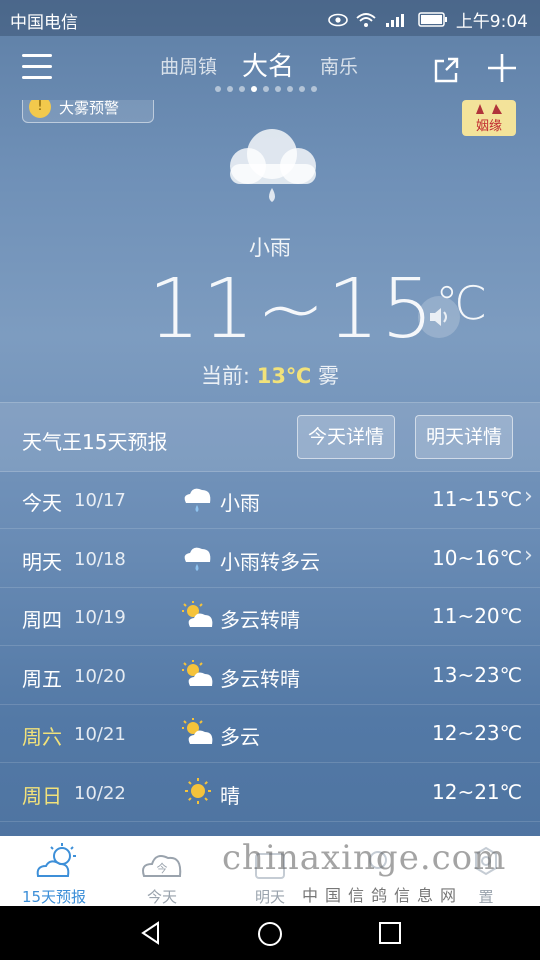 This screenshot has width=540, height=960. Describe the element at coordinates (56, 860) in the screenshot. I see `sun-cloud-icon` at that location.